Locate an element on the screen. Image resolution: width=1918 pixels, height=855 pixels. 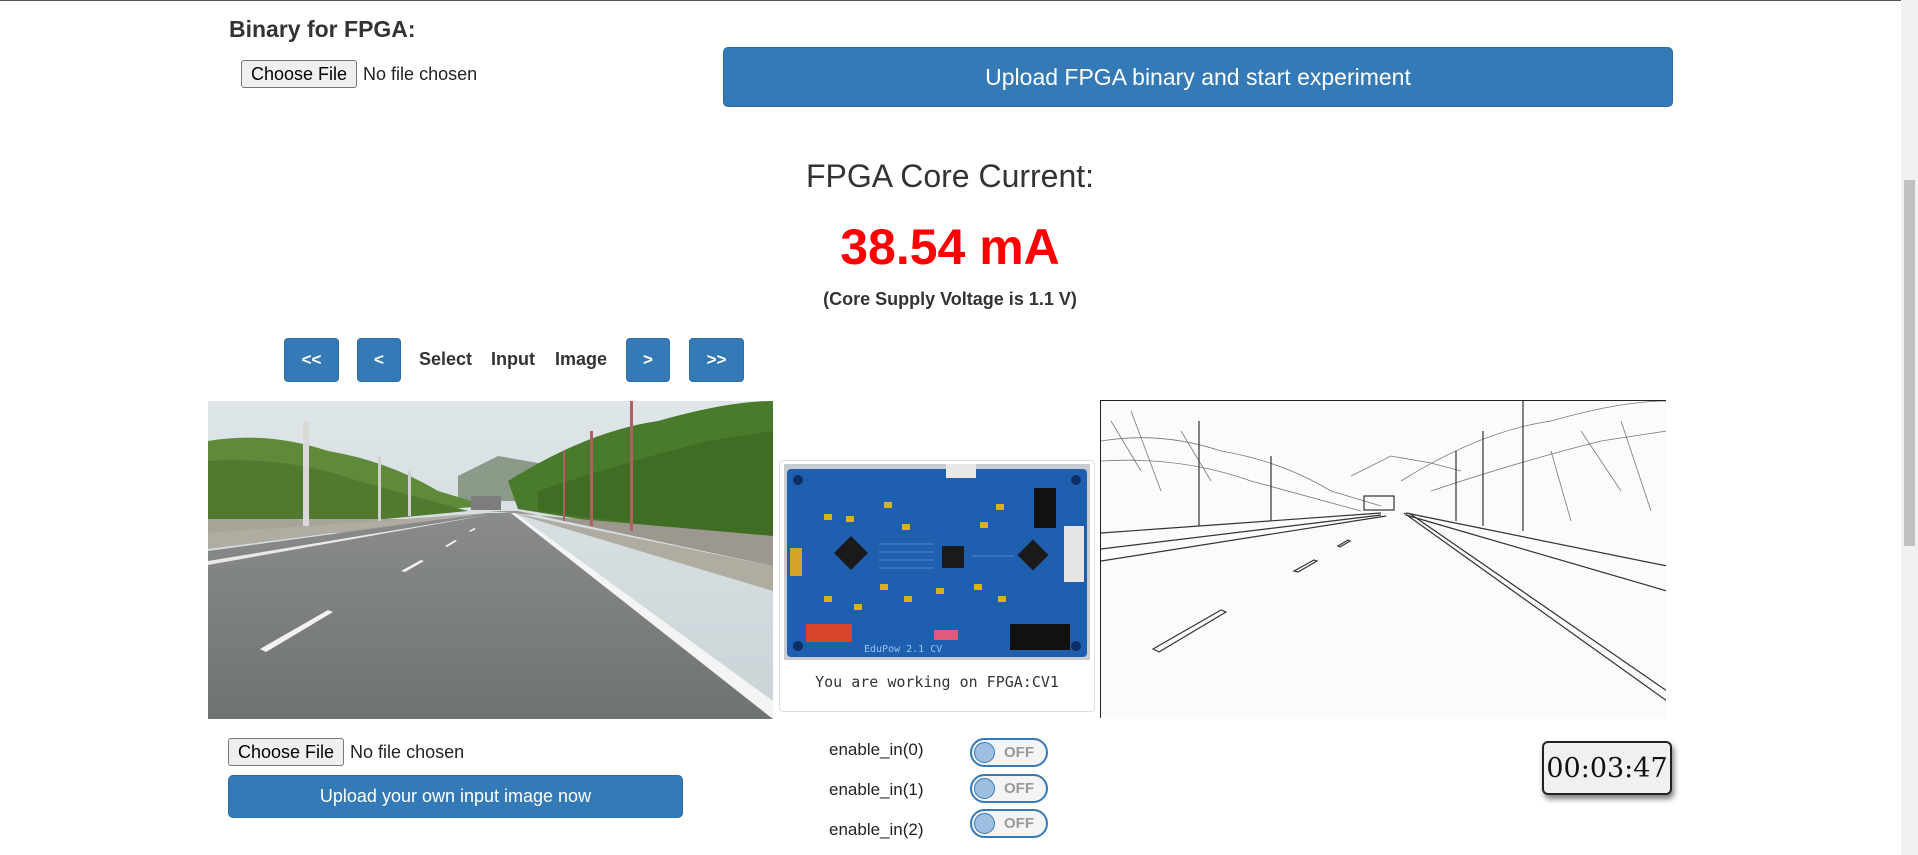
road-photo is located at coordinates (490, 560).